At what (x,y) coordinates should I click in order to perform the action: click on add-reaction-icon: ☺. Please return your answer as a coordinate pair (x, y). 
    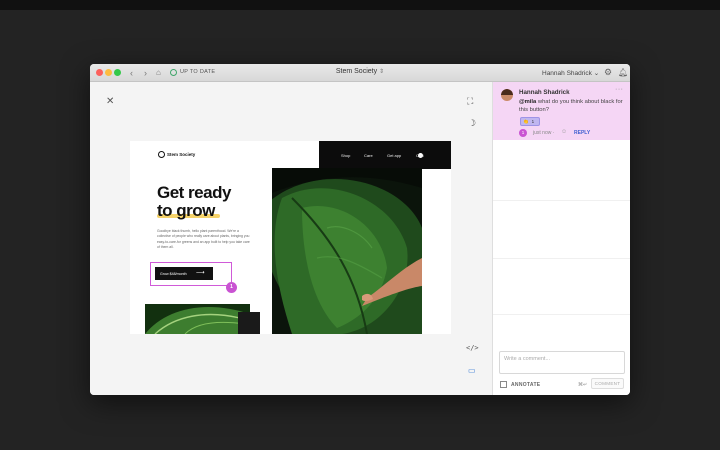
    Looking at the image, I should click on (564, 132).